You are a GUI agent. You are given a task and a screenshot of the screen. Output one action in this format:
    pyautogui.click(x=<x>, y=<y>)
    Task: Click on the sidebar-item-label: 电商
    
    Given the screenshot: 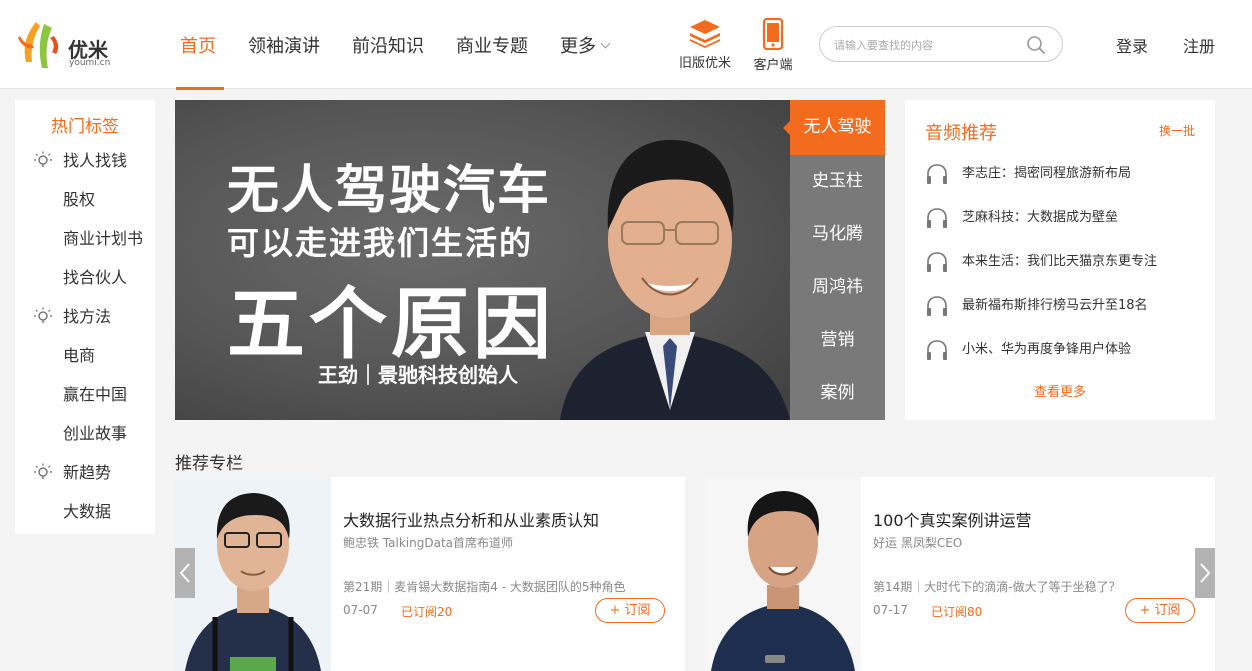 What is the action you would take?
    pyautogui.click(x=79, y=355)
    